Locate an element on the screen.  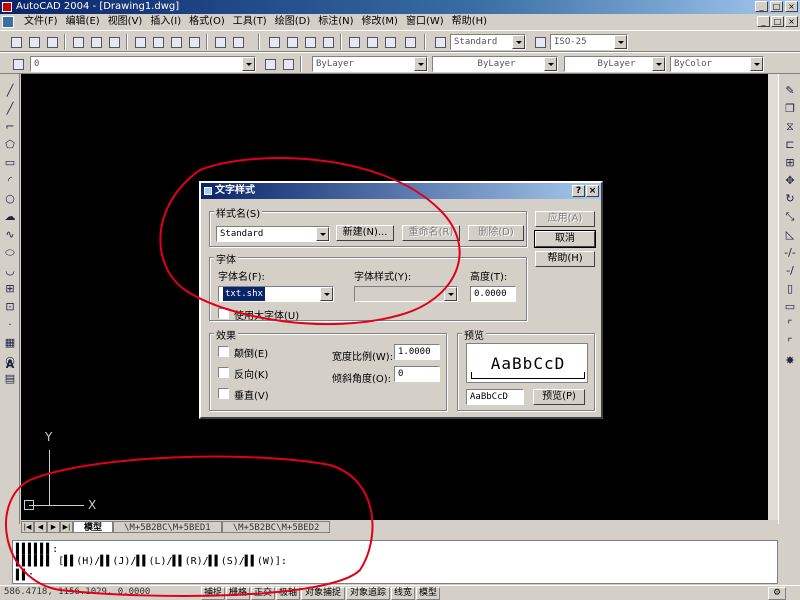
trim-icon: -/- is located at coordinates (790, 253).